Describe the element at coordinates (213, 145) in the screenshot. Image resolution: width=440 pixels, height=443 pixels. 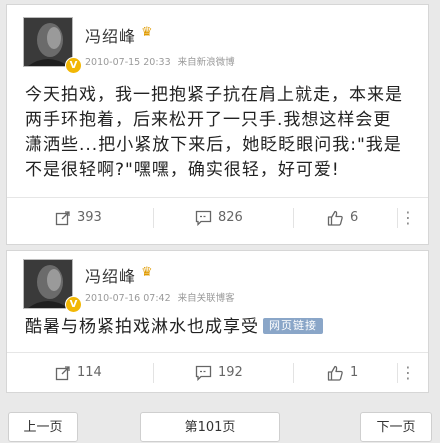
I see `post-text-line: 潇洒些...把小紧放下来后，她眨眨眼问我:"我是` at that location.